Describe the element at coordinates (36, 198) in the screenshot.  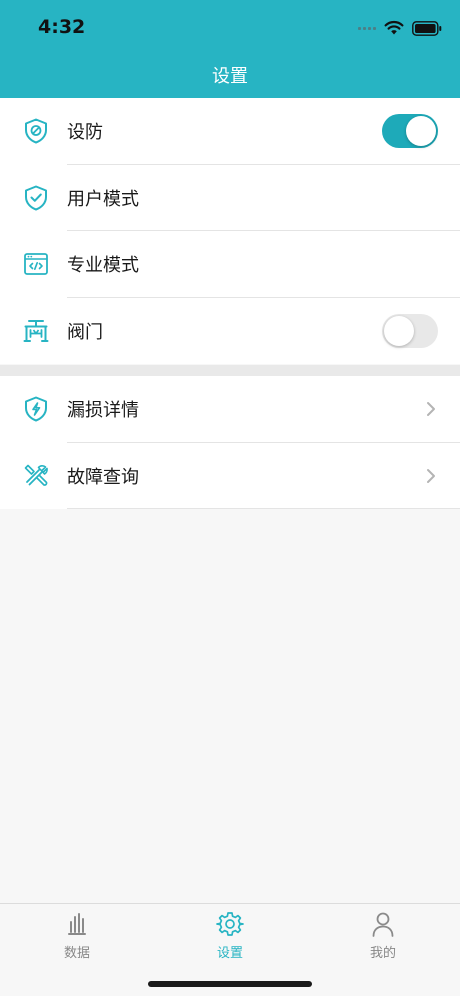
I see `shield-check-icon` at that location.